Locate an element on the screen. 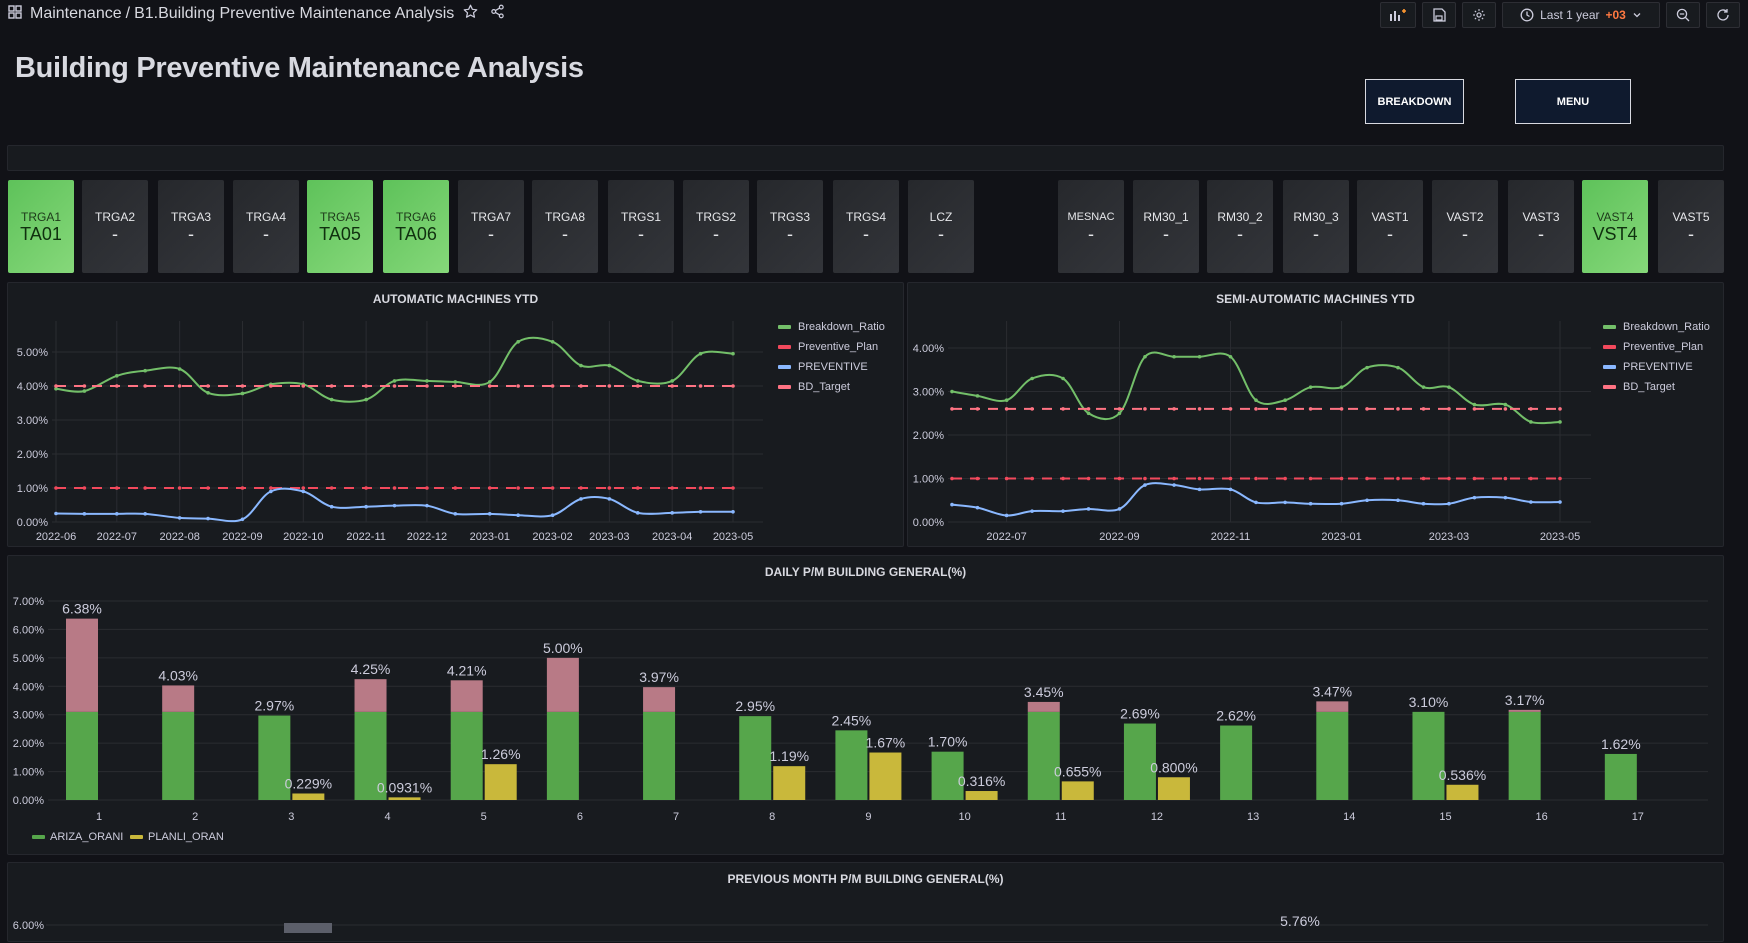  tile-trga5: TRGA5 TA05 is located at coordinates (340, 226).